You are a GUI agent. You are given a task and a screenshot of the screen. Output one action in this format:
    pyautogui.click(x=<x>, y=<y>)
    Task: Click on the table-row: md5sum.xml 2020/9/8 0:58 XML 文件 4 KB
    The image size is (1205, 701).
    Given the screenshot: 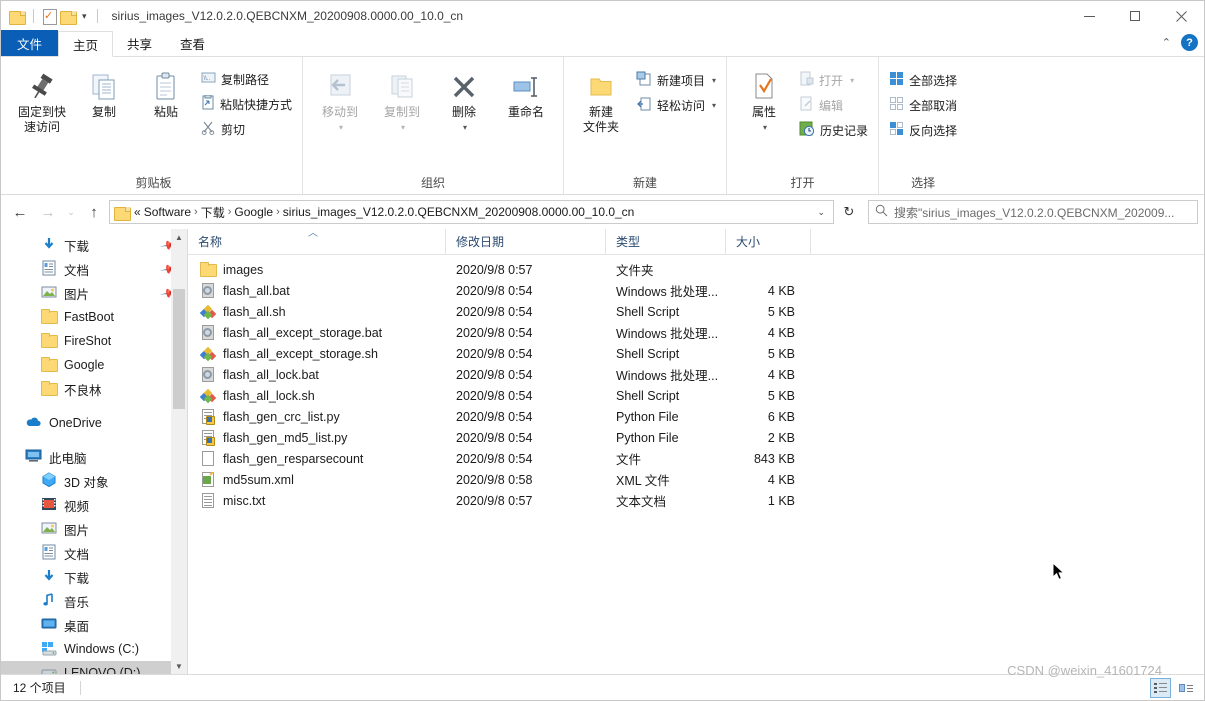 What is the action you would take?
    pyautogui.click(x=696, y=479)
    